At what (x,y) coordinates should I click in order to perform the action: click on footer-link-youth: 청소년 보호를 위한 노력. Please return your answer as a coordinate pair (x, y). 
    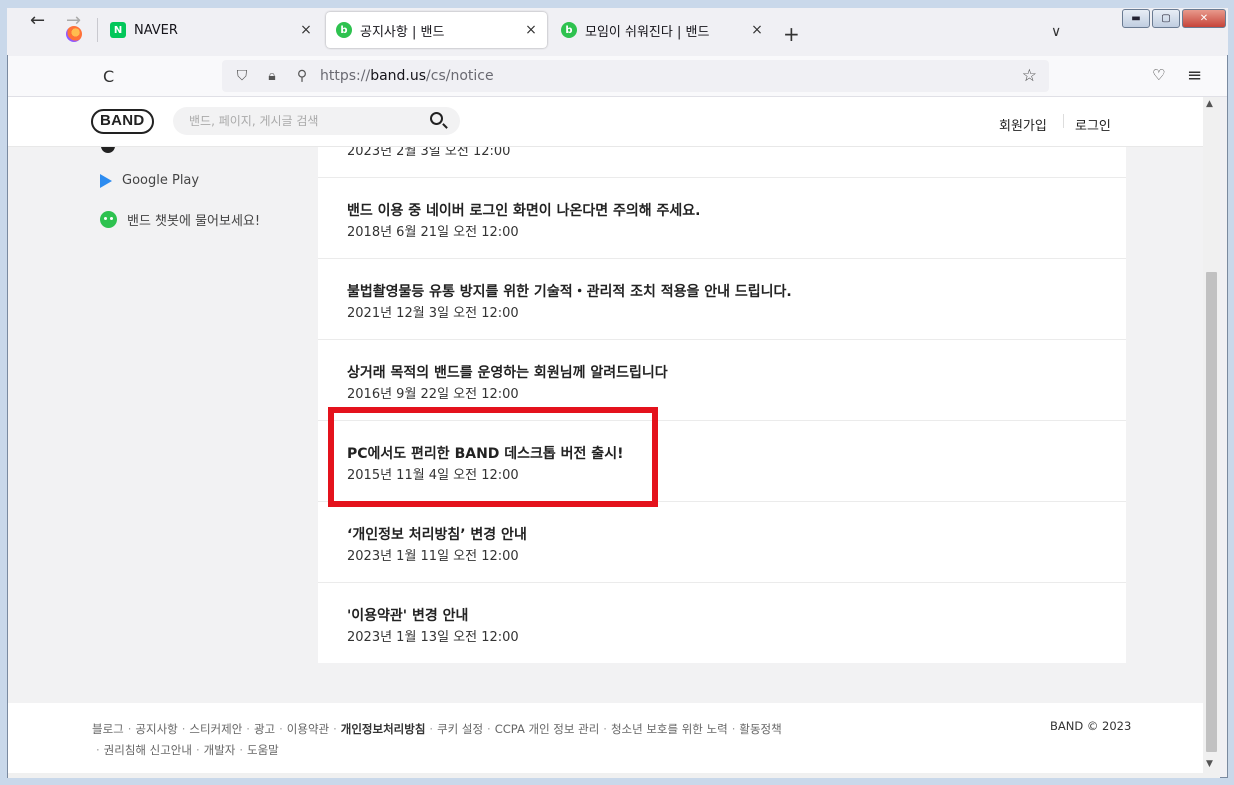
    Looking at the image, I should click on (669, 729).